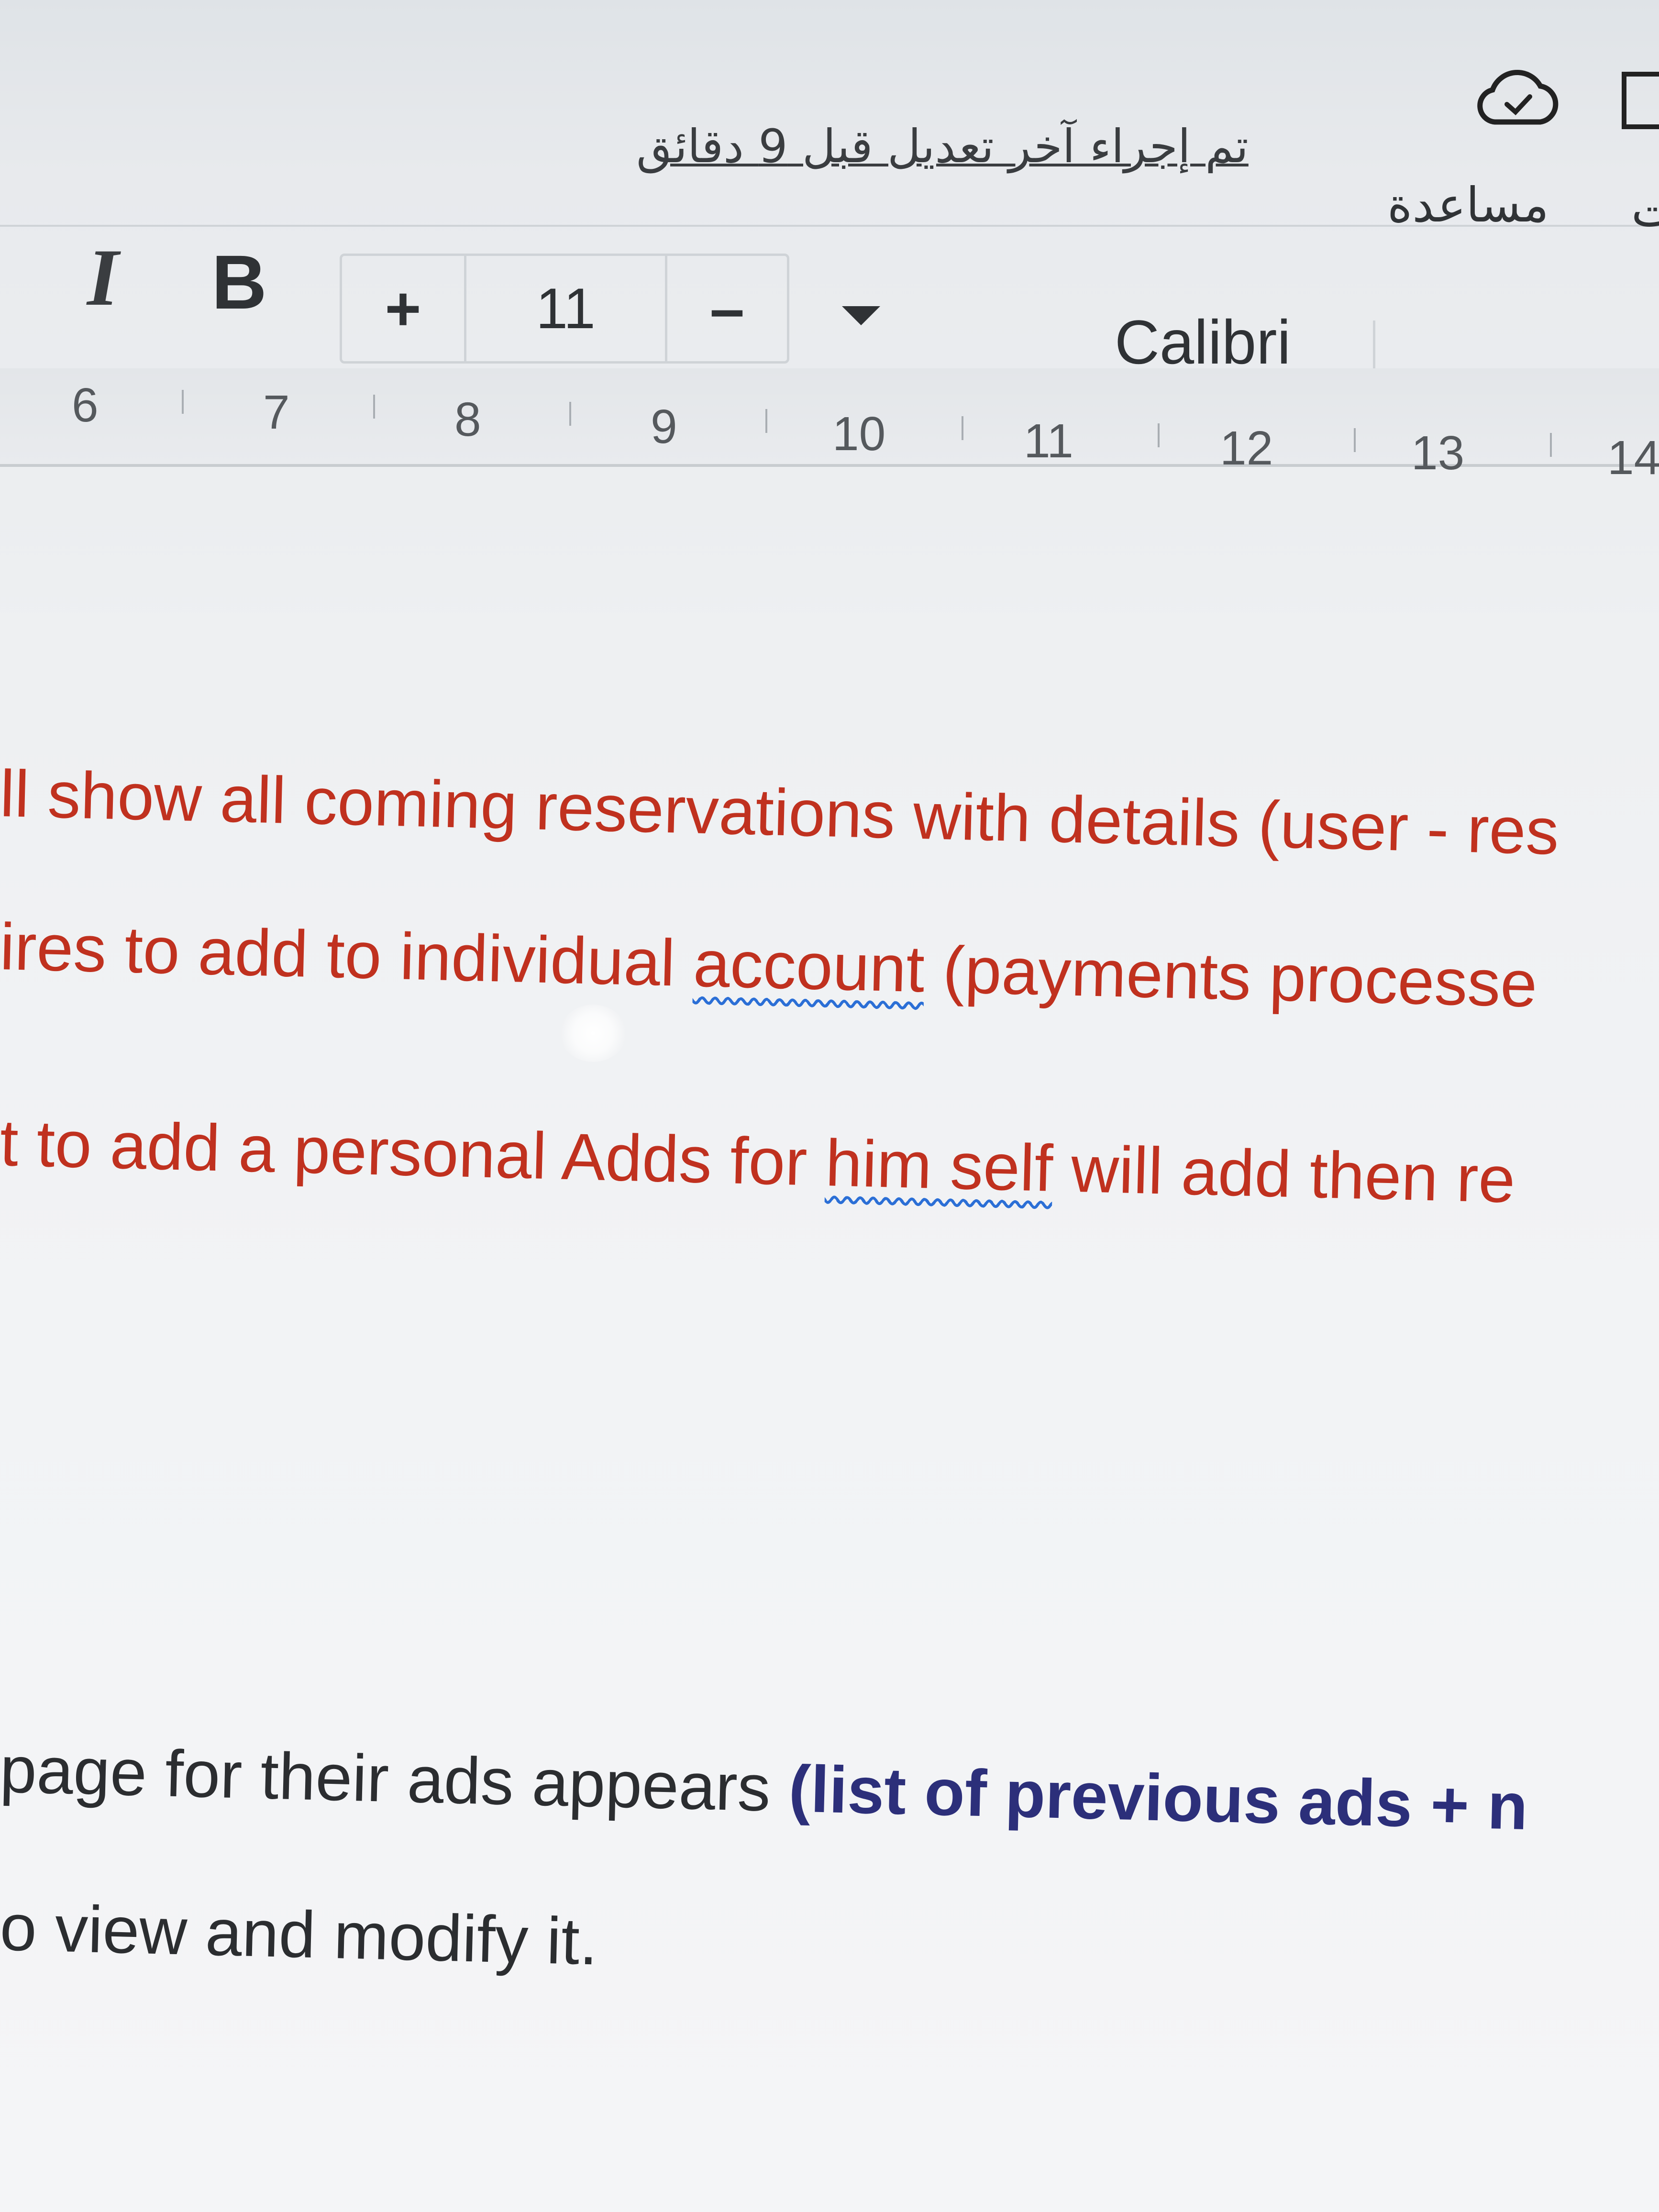 This screenshot has width=1659, height=2212. Describe the element at coordinates (347, 955) in the screenshot. I see `text-segment: ires to add to individual` at that location.